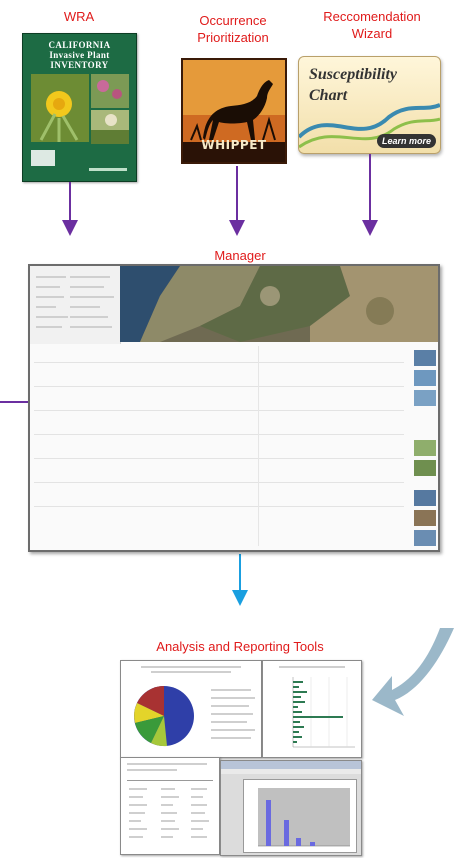 The height and width of the screenshot is (858, 454). What do you see at coordinates (164, 716) in the screenshot?
I see `pie-chart-thumbnail` at bounding box center [164, 716].